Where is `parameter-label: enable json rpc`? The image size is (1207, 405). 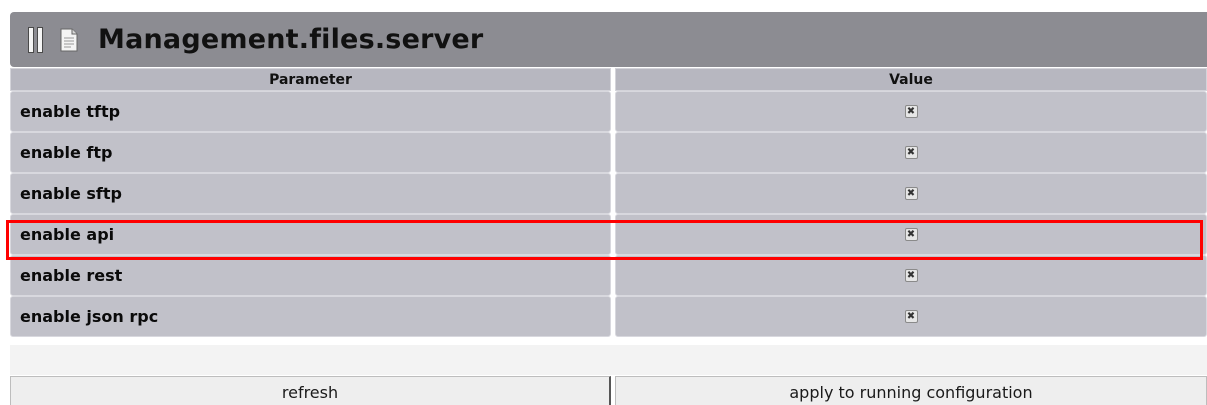 parameter-label: enable json rpc is located at coordinates (310, 316).